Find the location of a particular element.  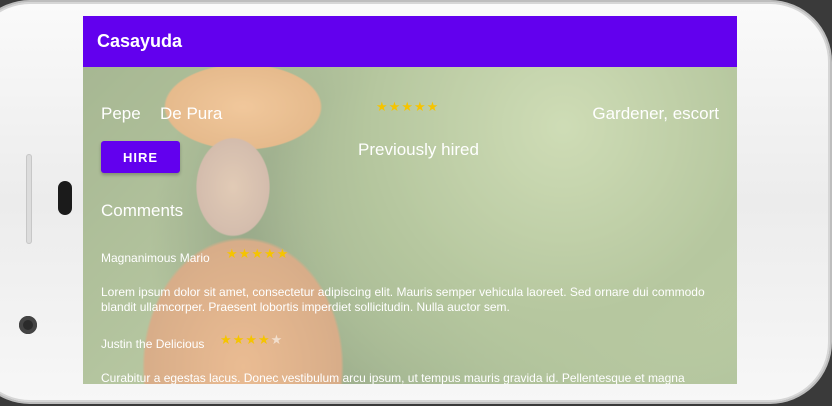

worker-occupation: Gardener, escort is located at coordinates (655, 113).